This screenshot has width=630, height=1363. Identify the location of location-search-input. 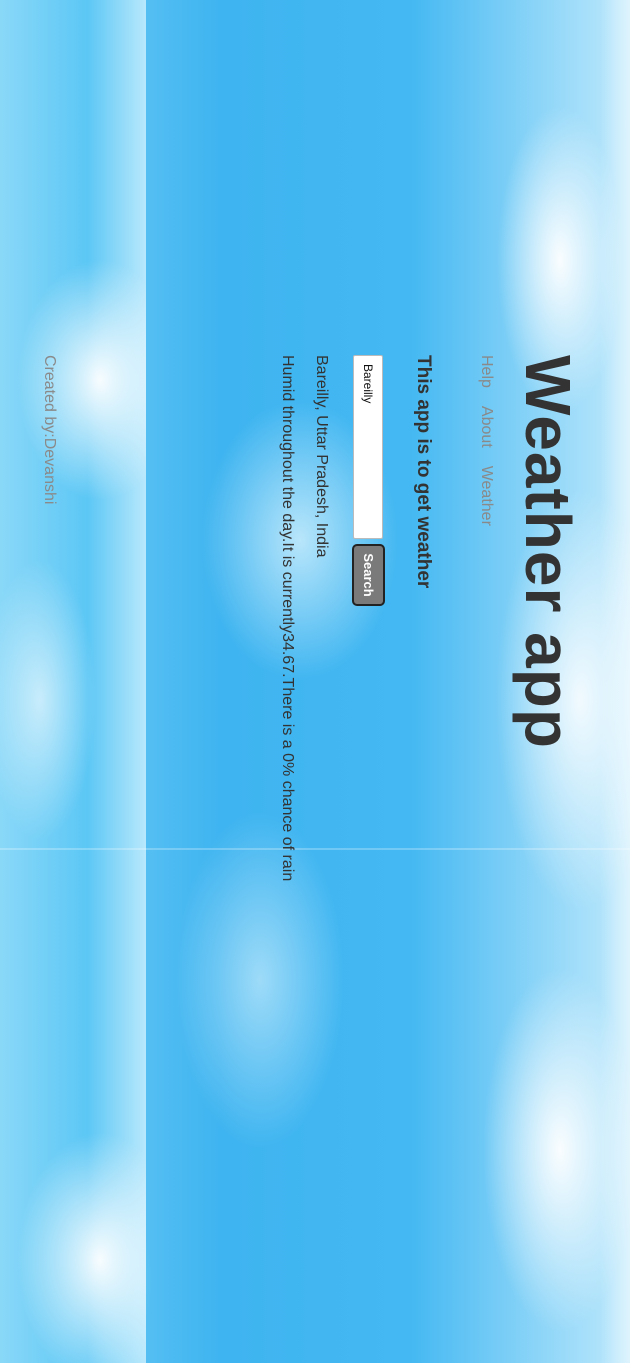
(368, 447).